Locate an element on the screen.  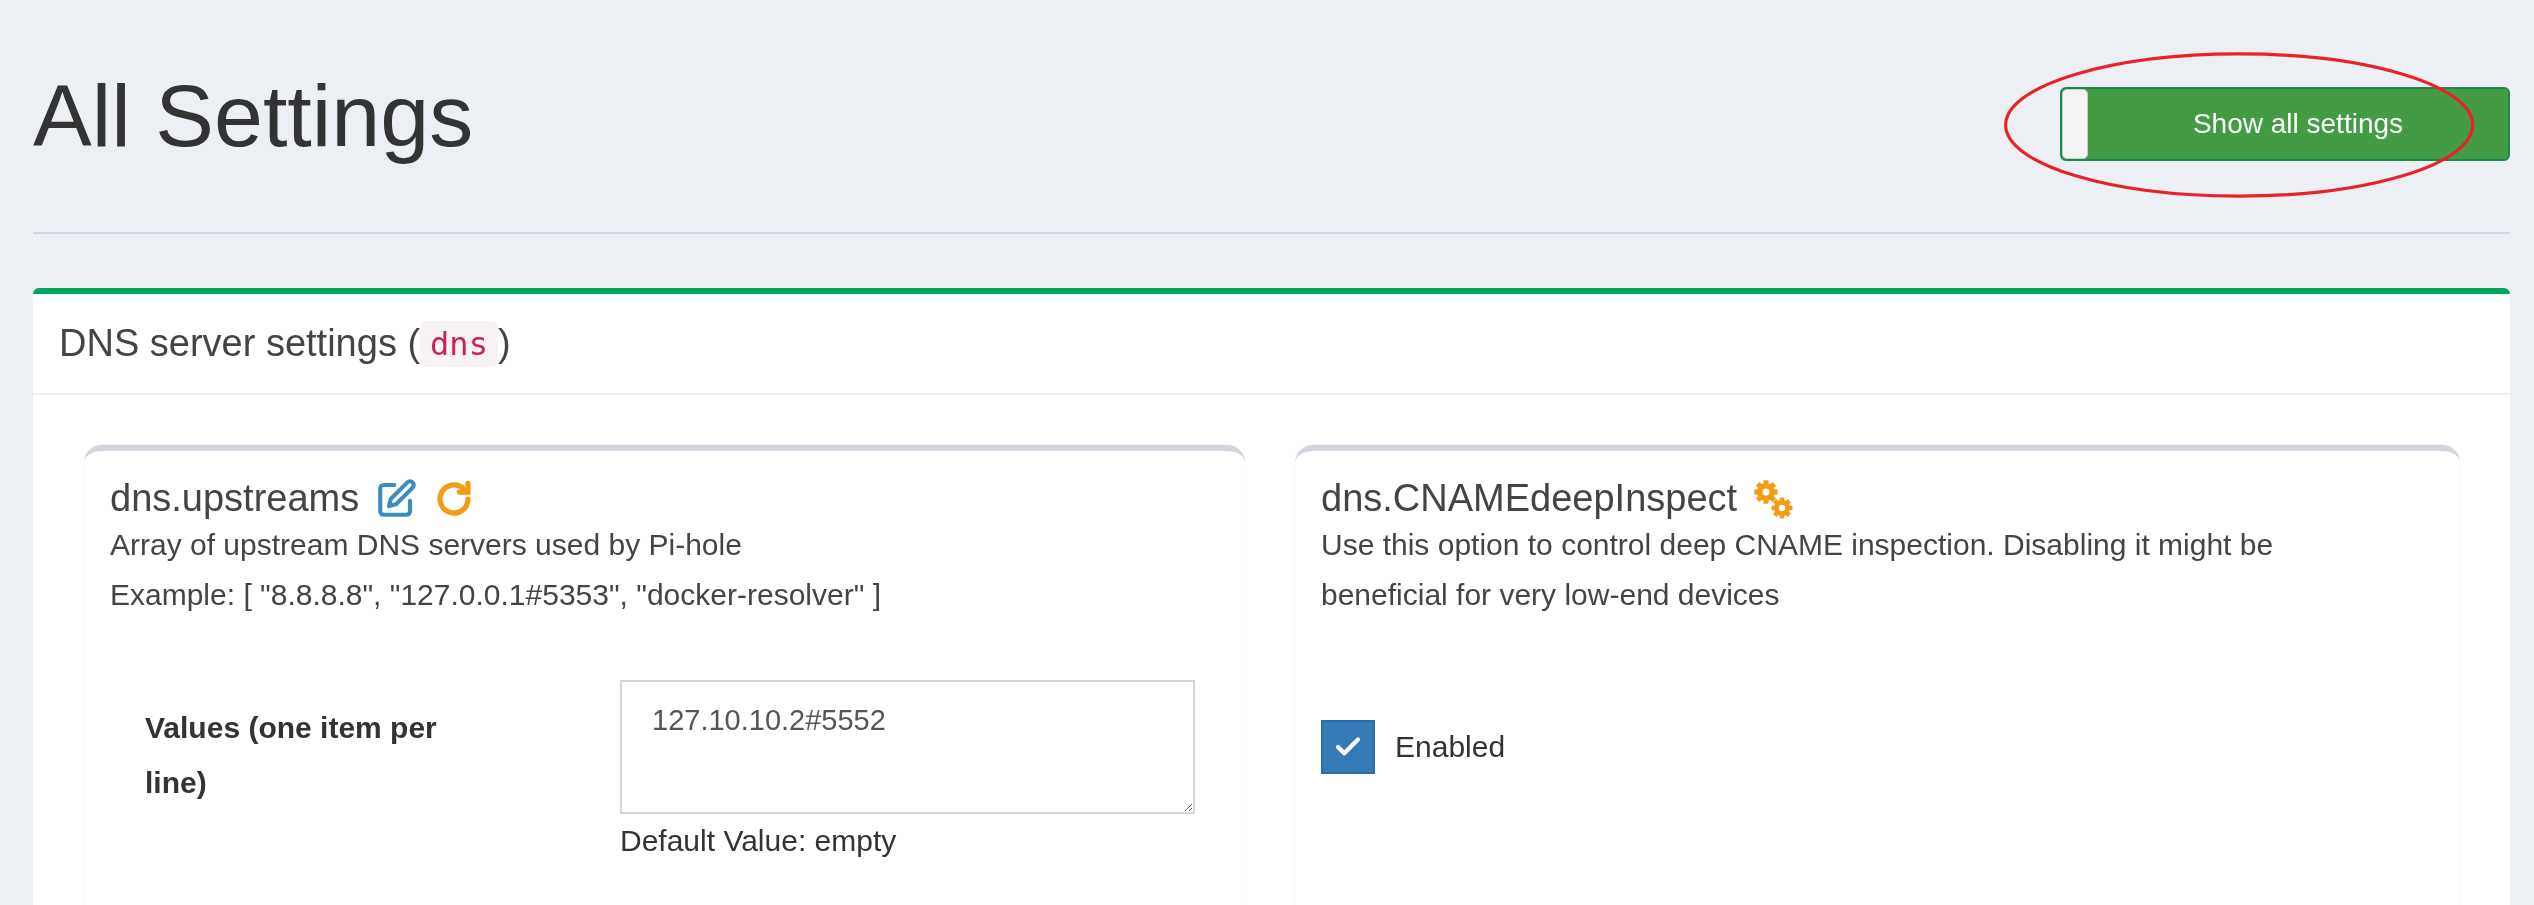
setting-name: dns.upstreams is located at coordinates (235, 498).